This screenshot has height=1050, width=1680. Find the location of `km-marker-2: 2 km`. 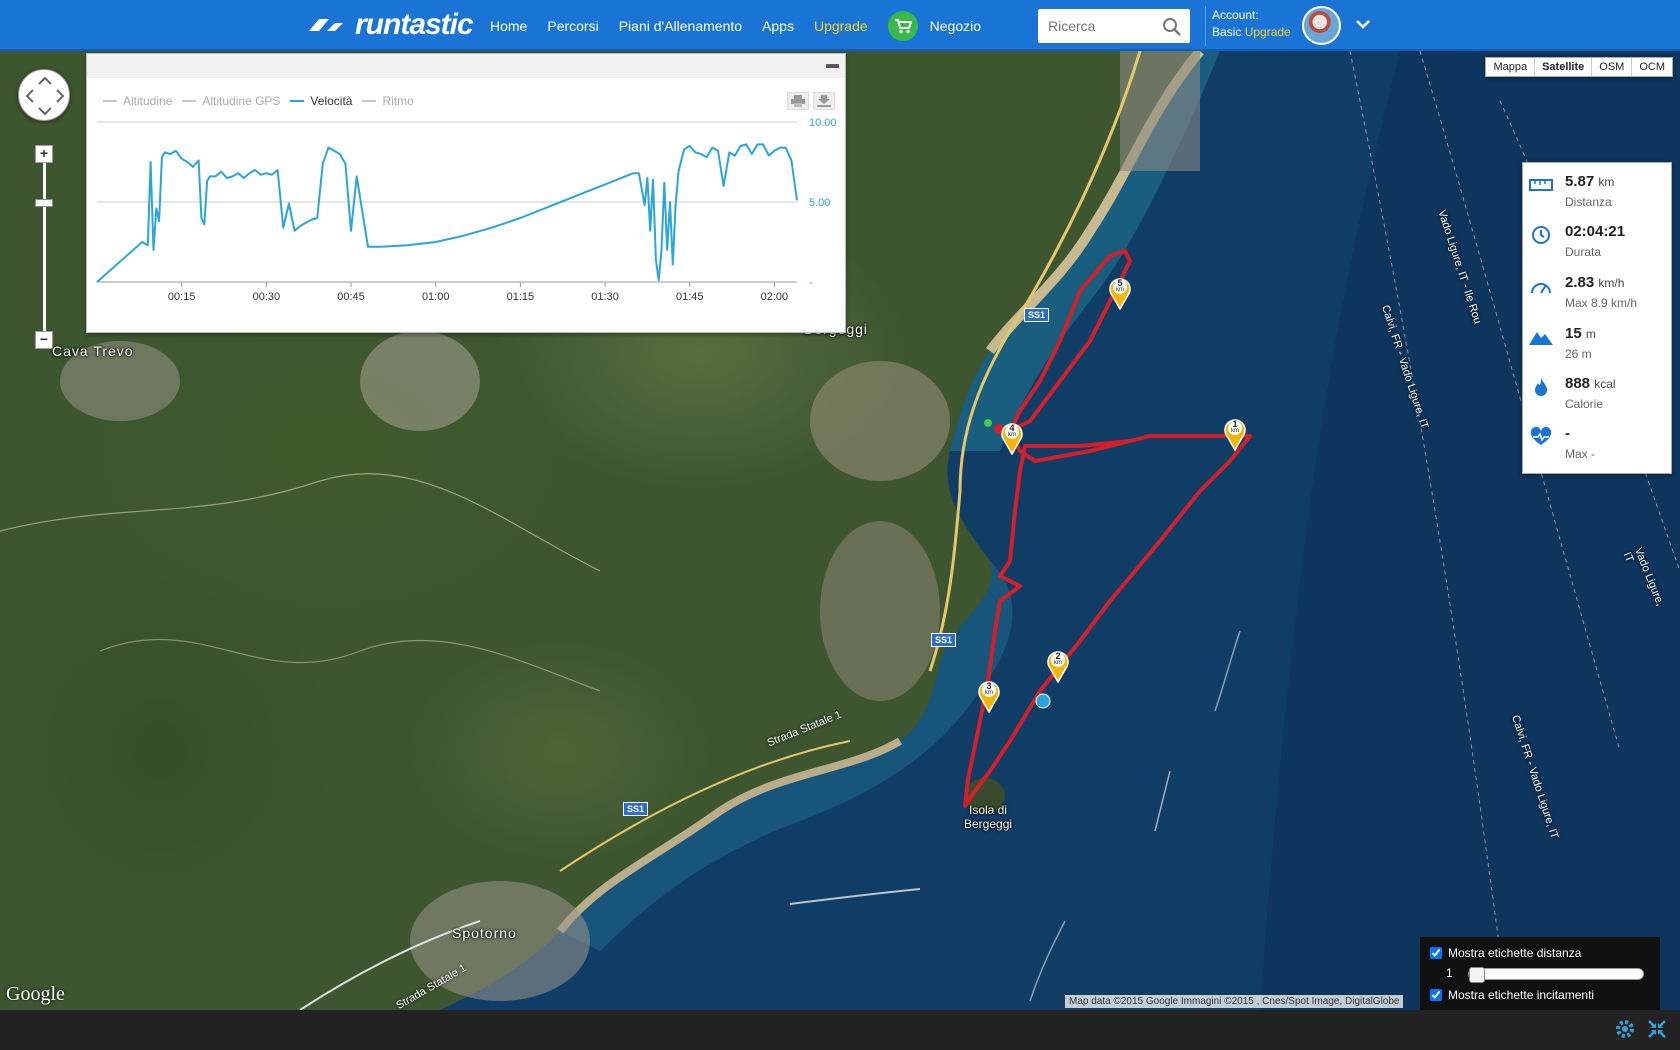

km-marker-2: 2 km is located at coordinates (1058, 666).